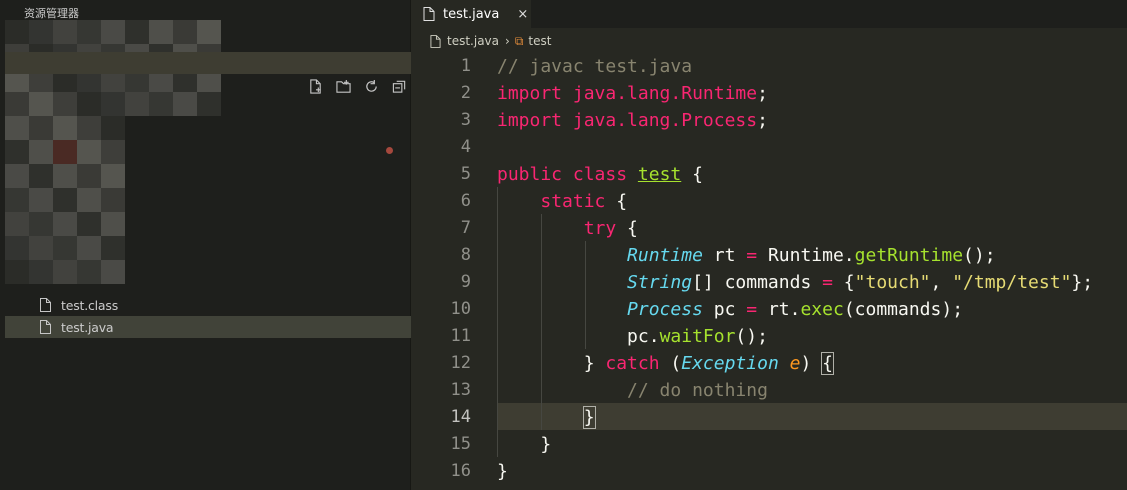 Image resolution: width=1127 pixels, height=490 pixels. What do you see at coordinates (627, 120) in the screenshot?
I see `code-token: import java.lang.Process` at bounding box center [627, 120].